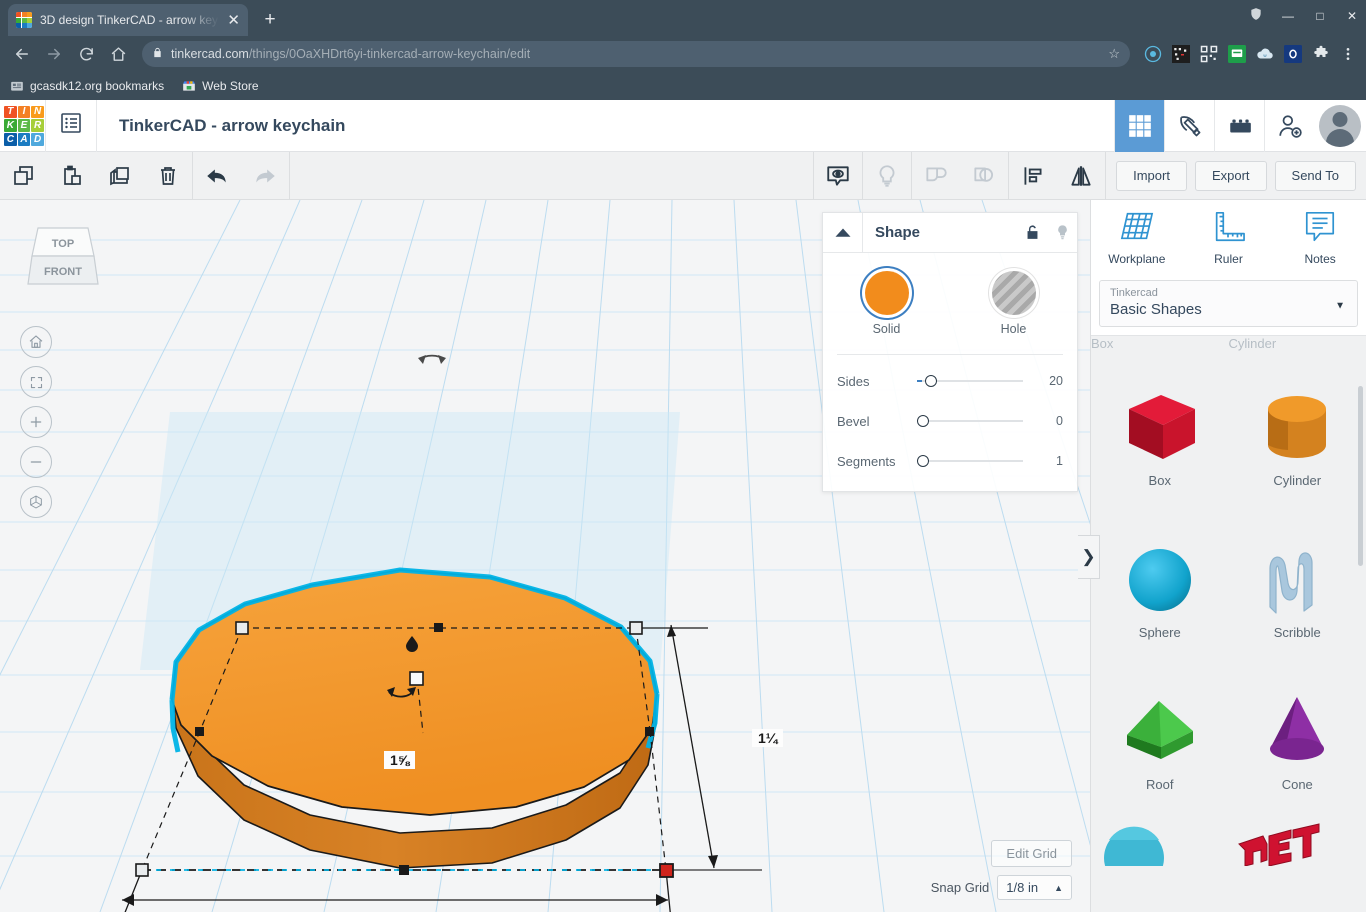  I want to click on delete-icon, so click(168, 176).